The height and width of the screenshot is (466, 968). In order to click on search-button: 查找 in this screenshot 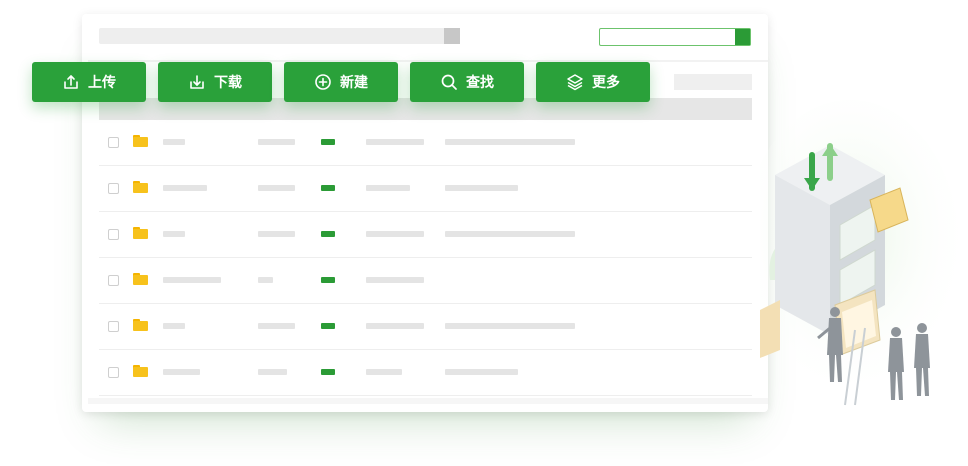, I will do `click(467, 82)`.